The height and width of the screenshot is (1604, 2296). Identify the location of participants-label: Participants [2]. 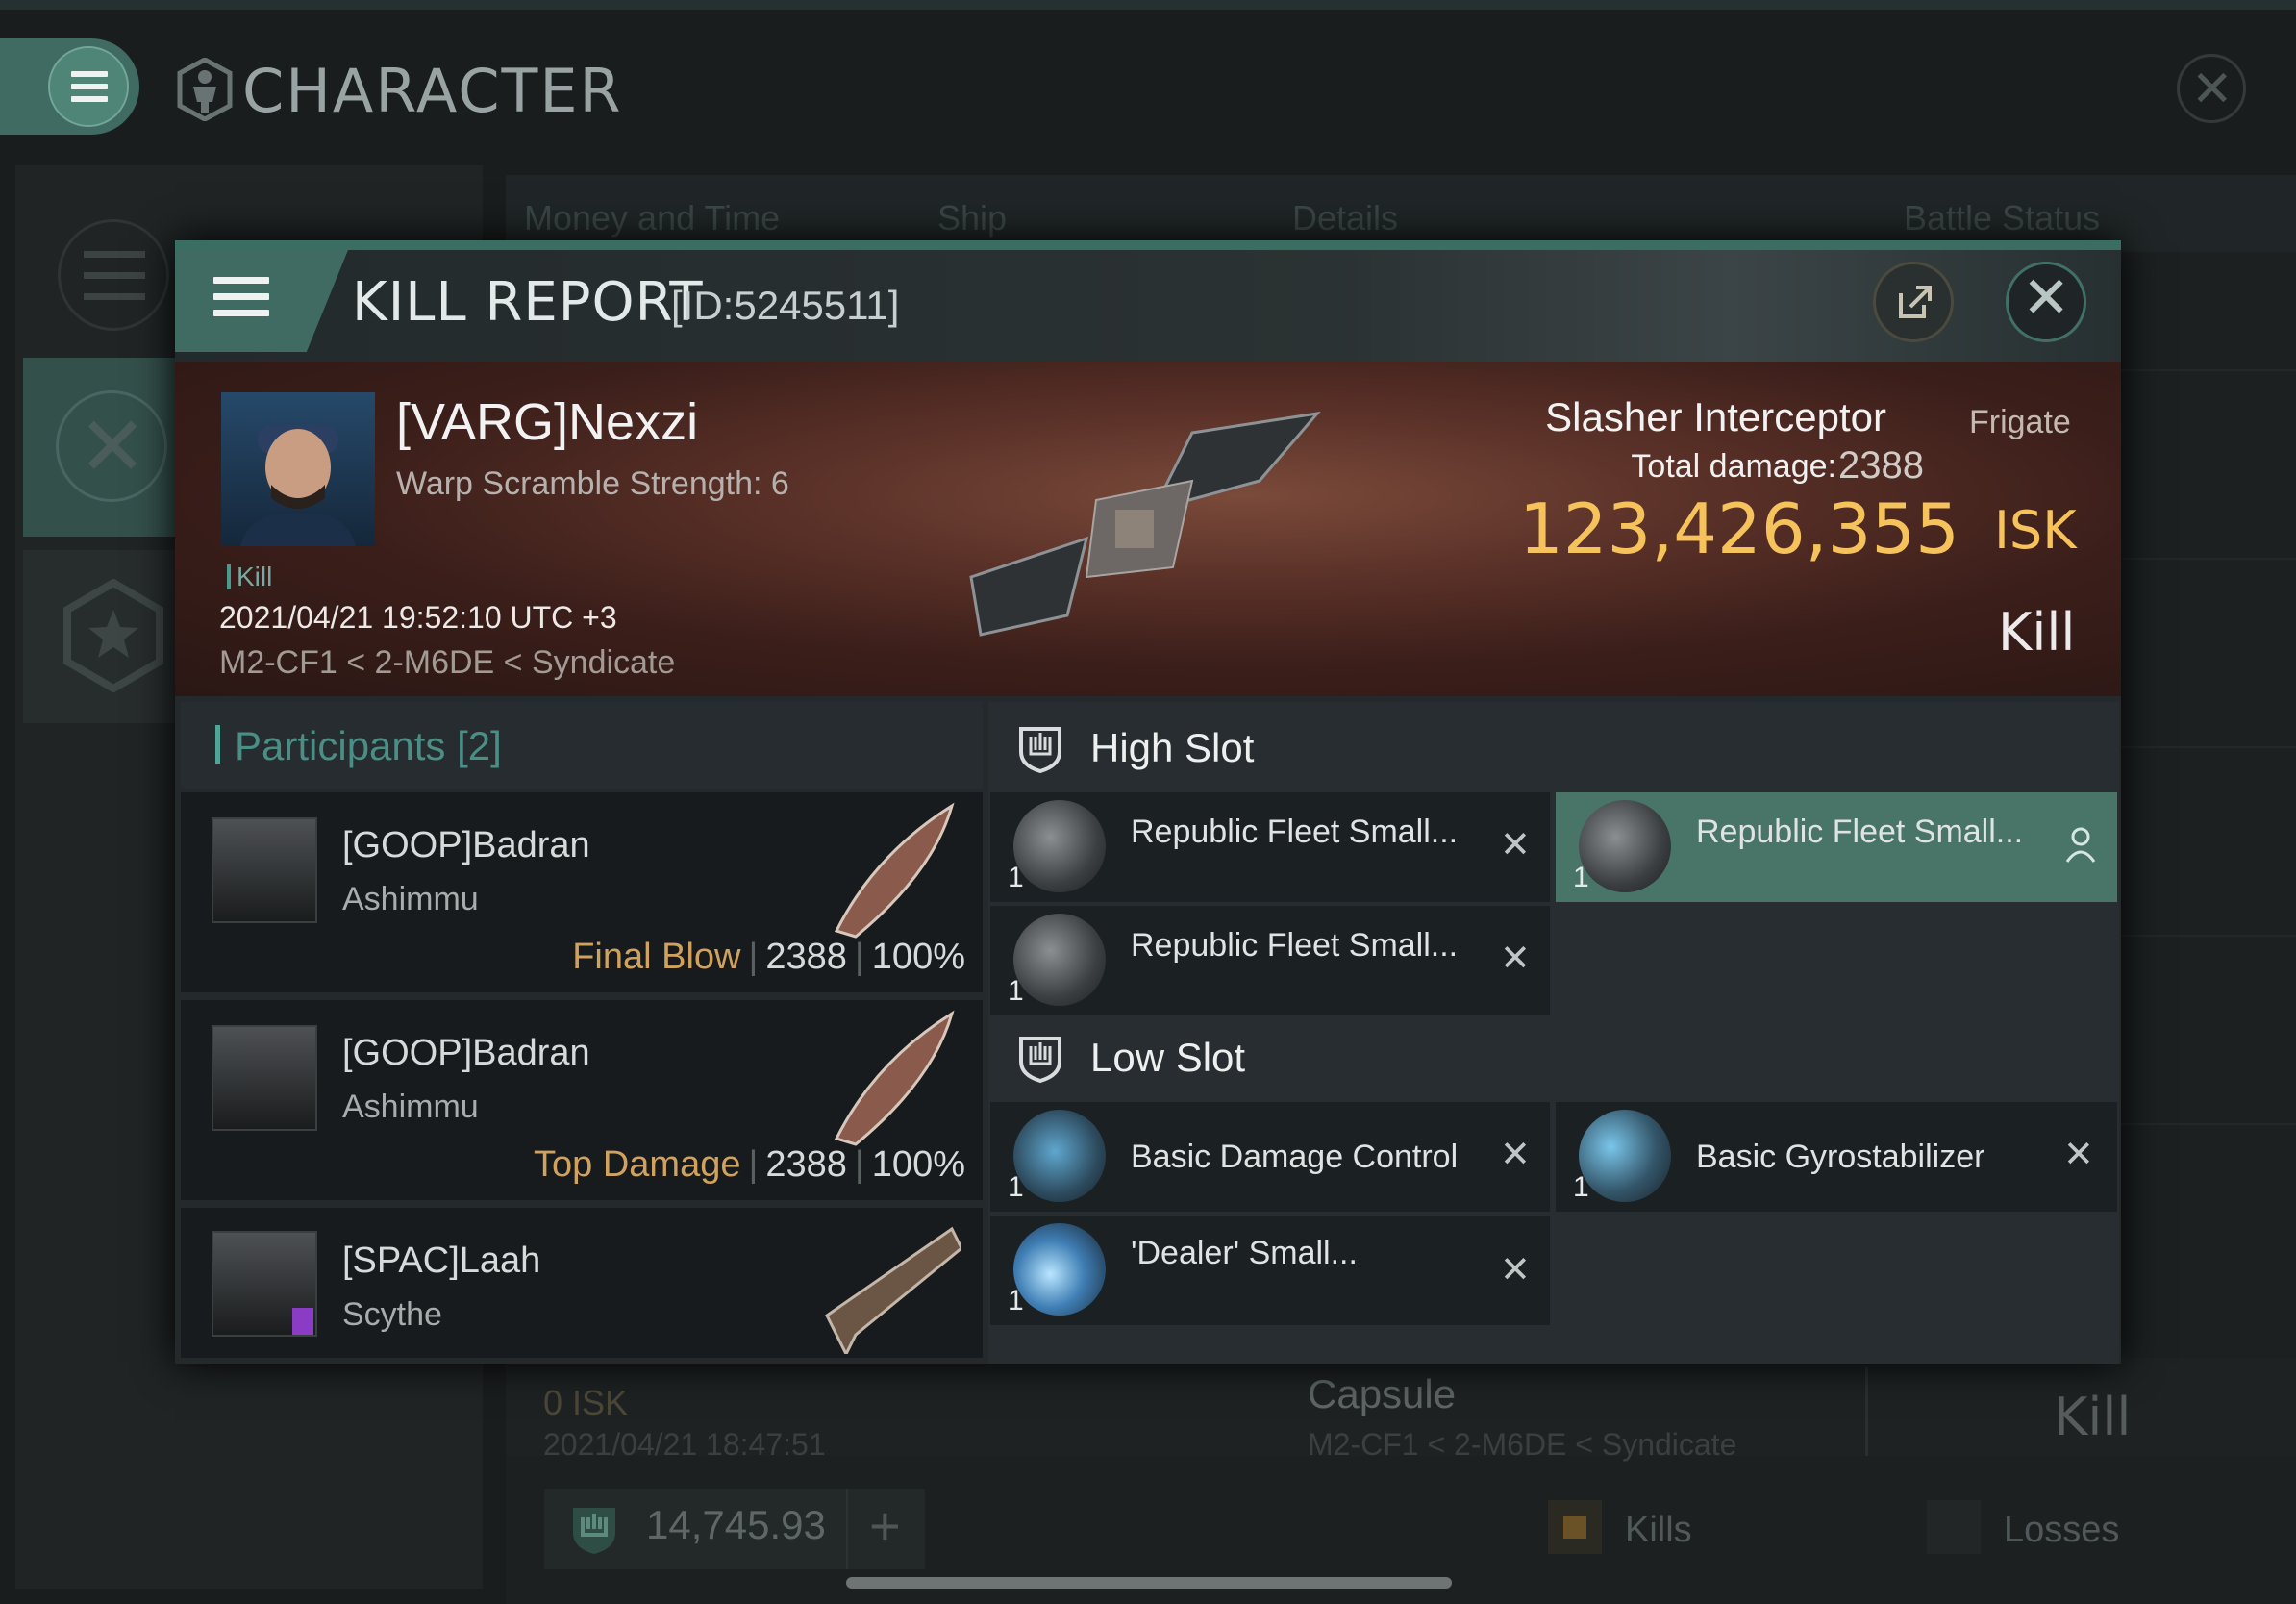
(368, 745).